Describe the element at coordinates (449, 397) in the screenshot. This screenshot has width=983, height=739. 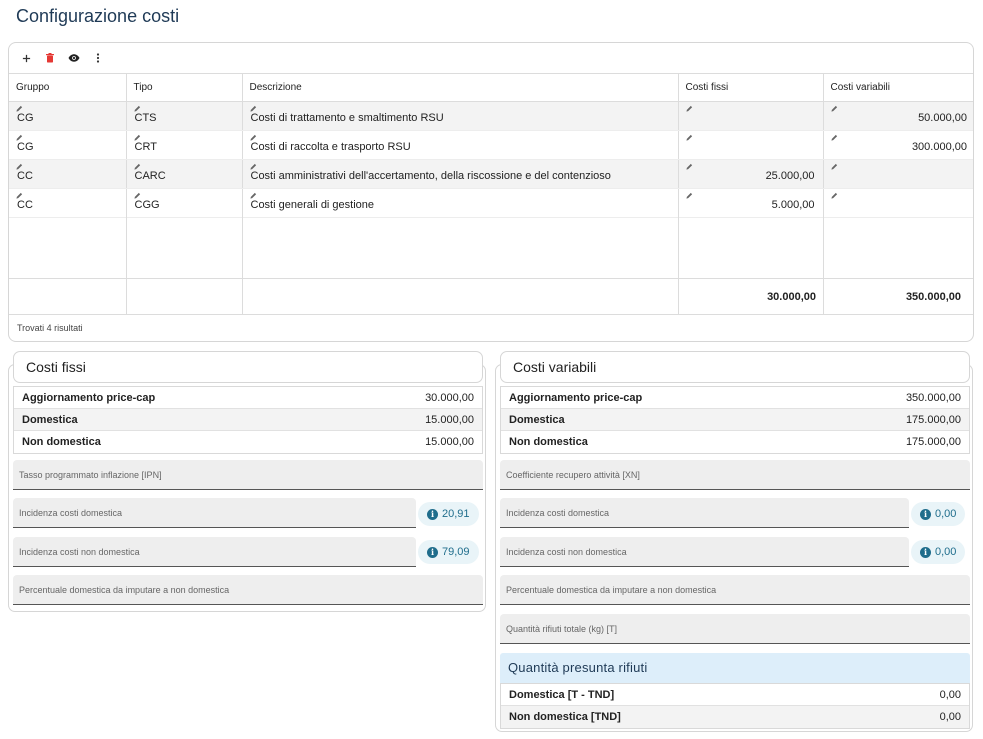
I see `kv-value: 30.000,00` at that location.